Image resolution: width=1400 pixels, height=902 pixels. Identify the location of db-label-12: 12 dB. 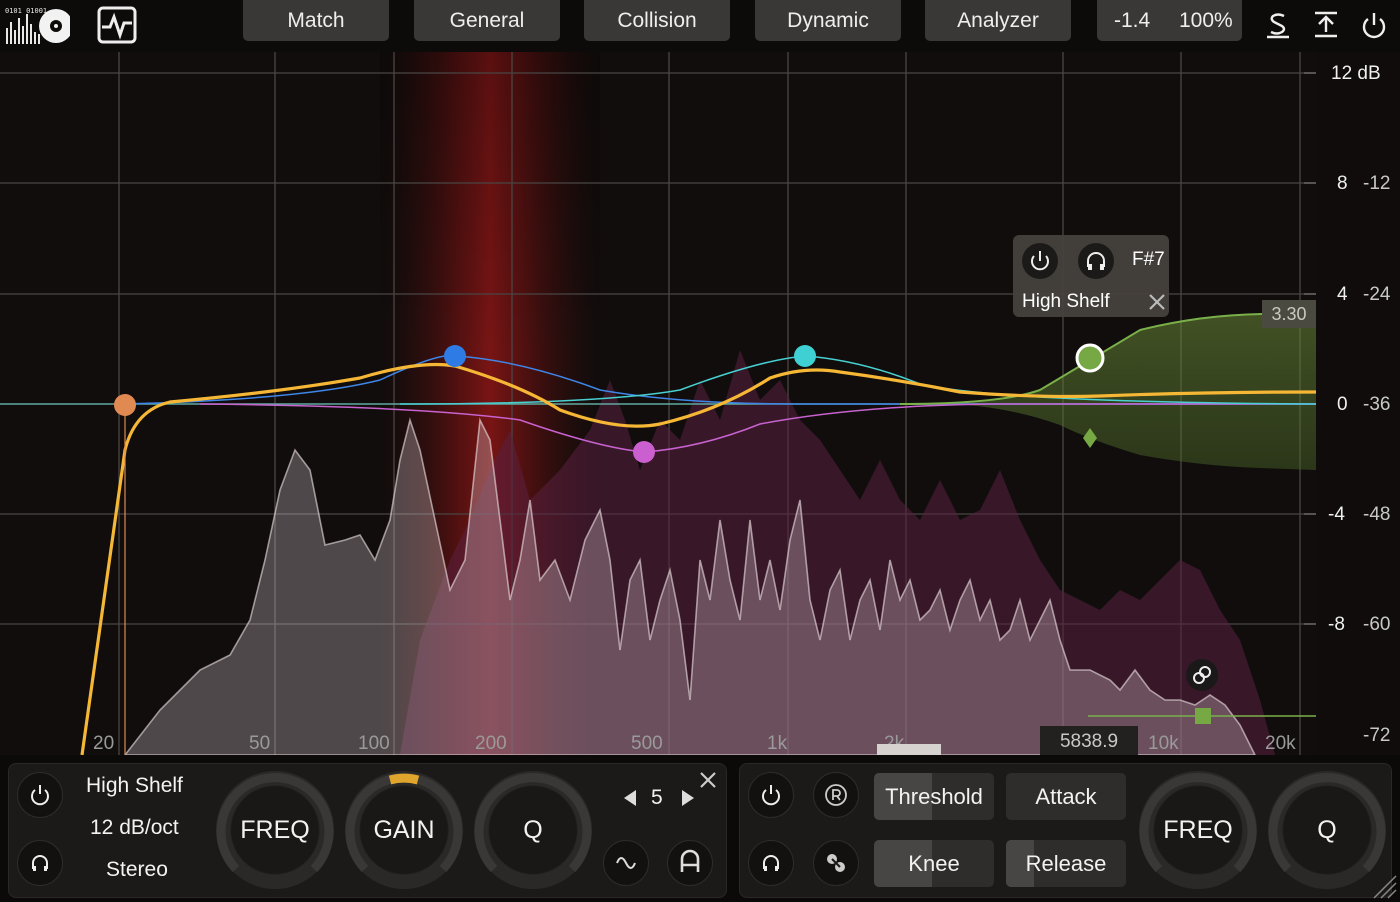
(1356, 73).